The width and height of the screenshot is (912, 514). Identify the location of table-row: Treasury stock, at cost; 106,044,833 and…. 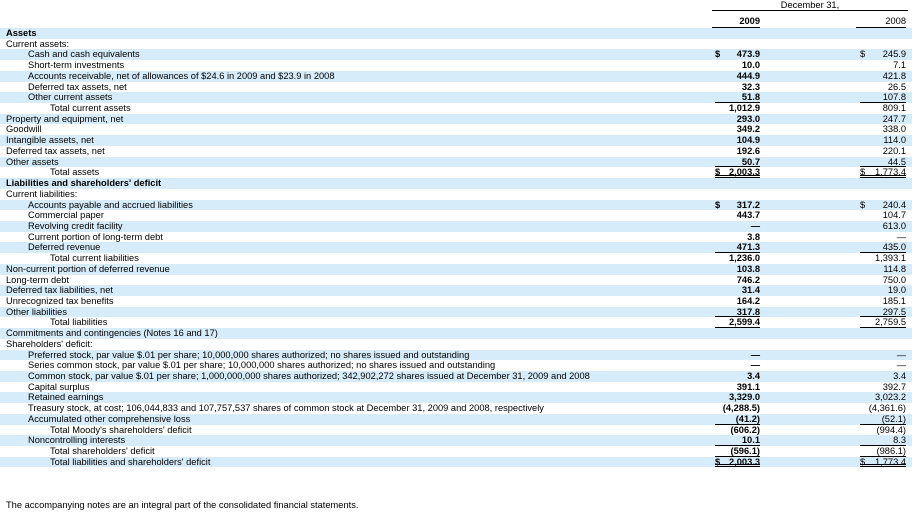
(456, 408).